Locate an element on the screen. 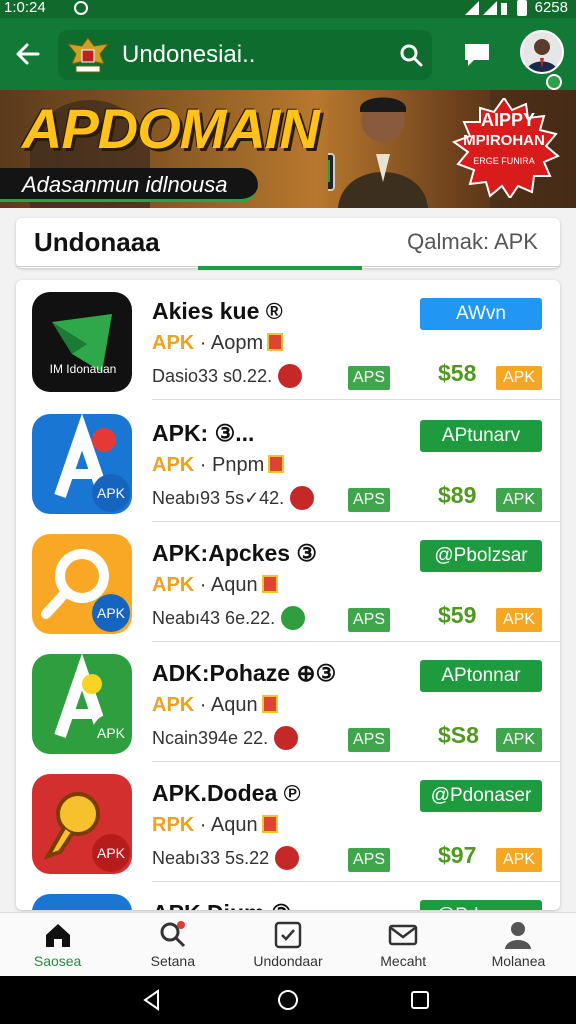  nav-label-home: Saosea is located at coordinates (57, 961).